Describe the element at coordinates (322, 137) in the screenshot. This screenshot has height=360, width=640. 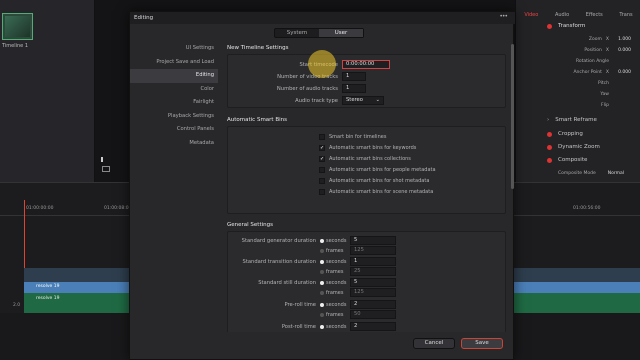
I see `smart-bin-timelines-checkbox` at that location.